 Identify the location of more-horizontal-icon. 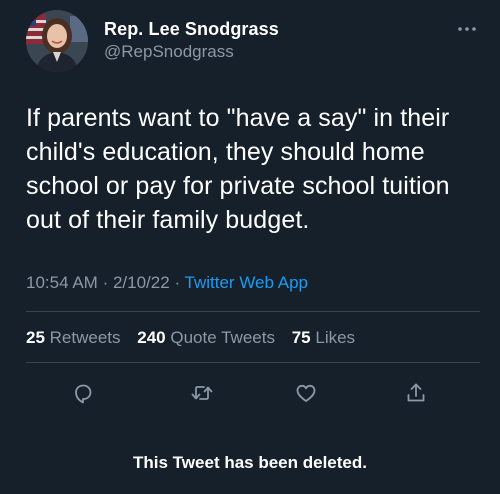
(467, 29).